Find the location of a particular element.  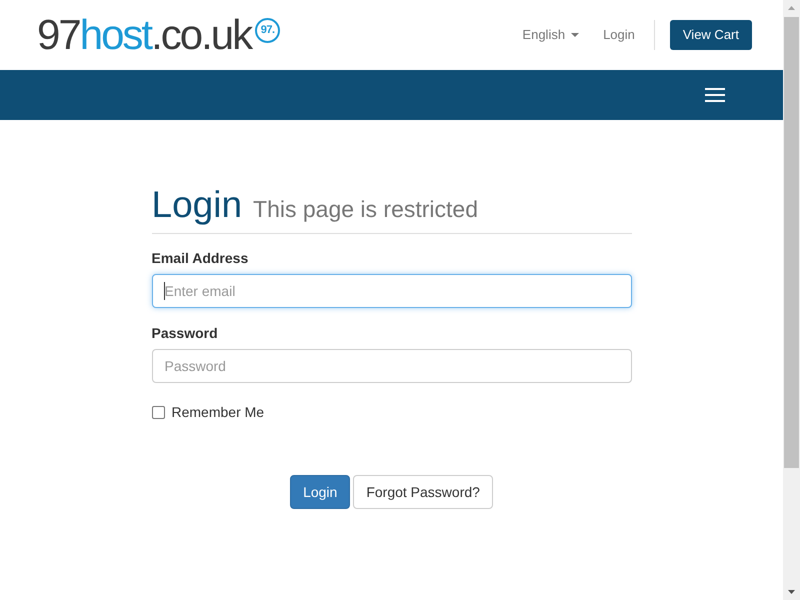

site-logo: 97host.co.uk is located at coordinates (144, 35).